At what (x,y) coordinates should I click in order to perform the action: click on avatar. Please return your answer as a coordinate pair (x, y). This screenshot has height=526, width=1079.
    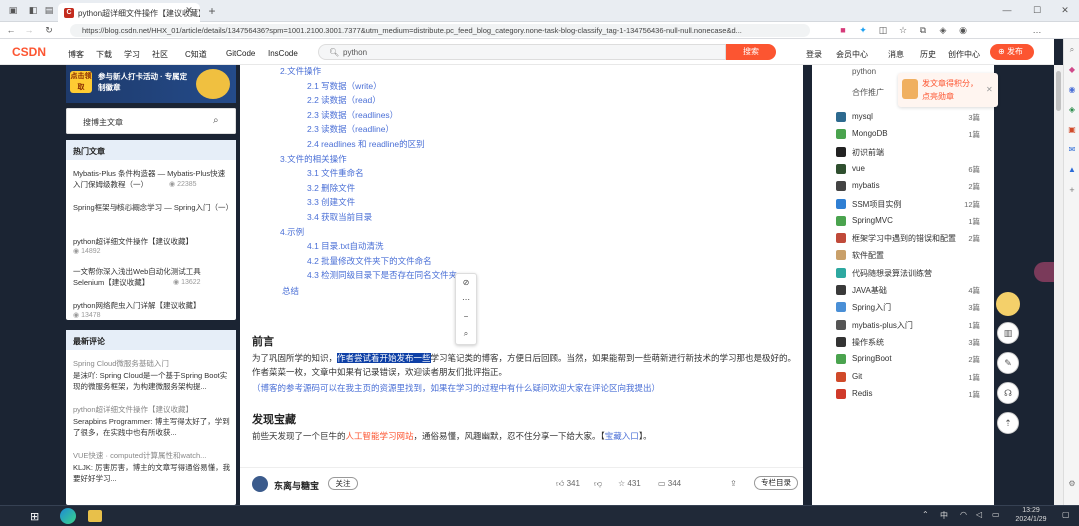
    Looking at the image, I should click on (260, 484).